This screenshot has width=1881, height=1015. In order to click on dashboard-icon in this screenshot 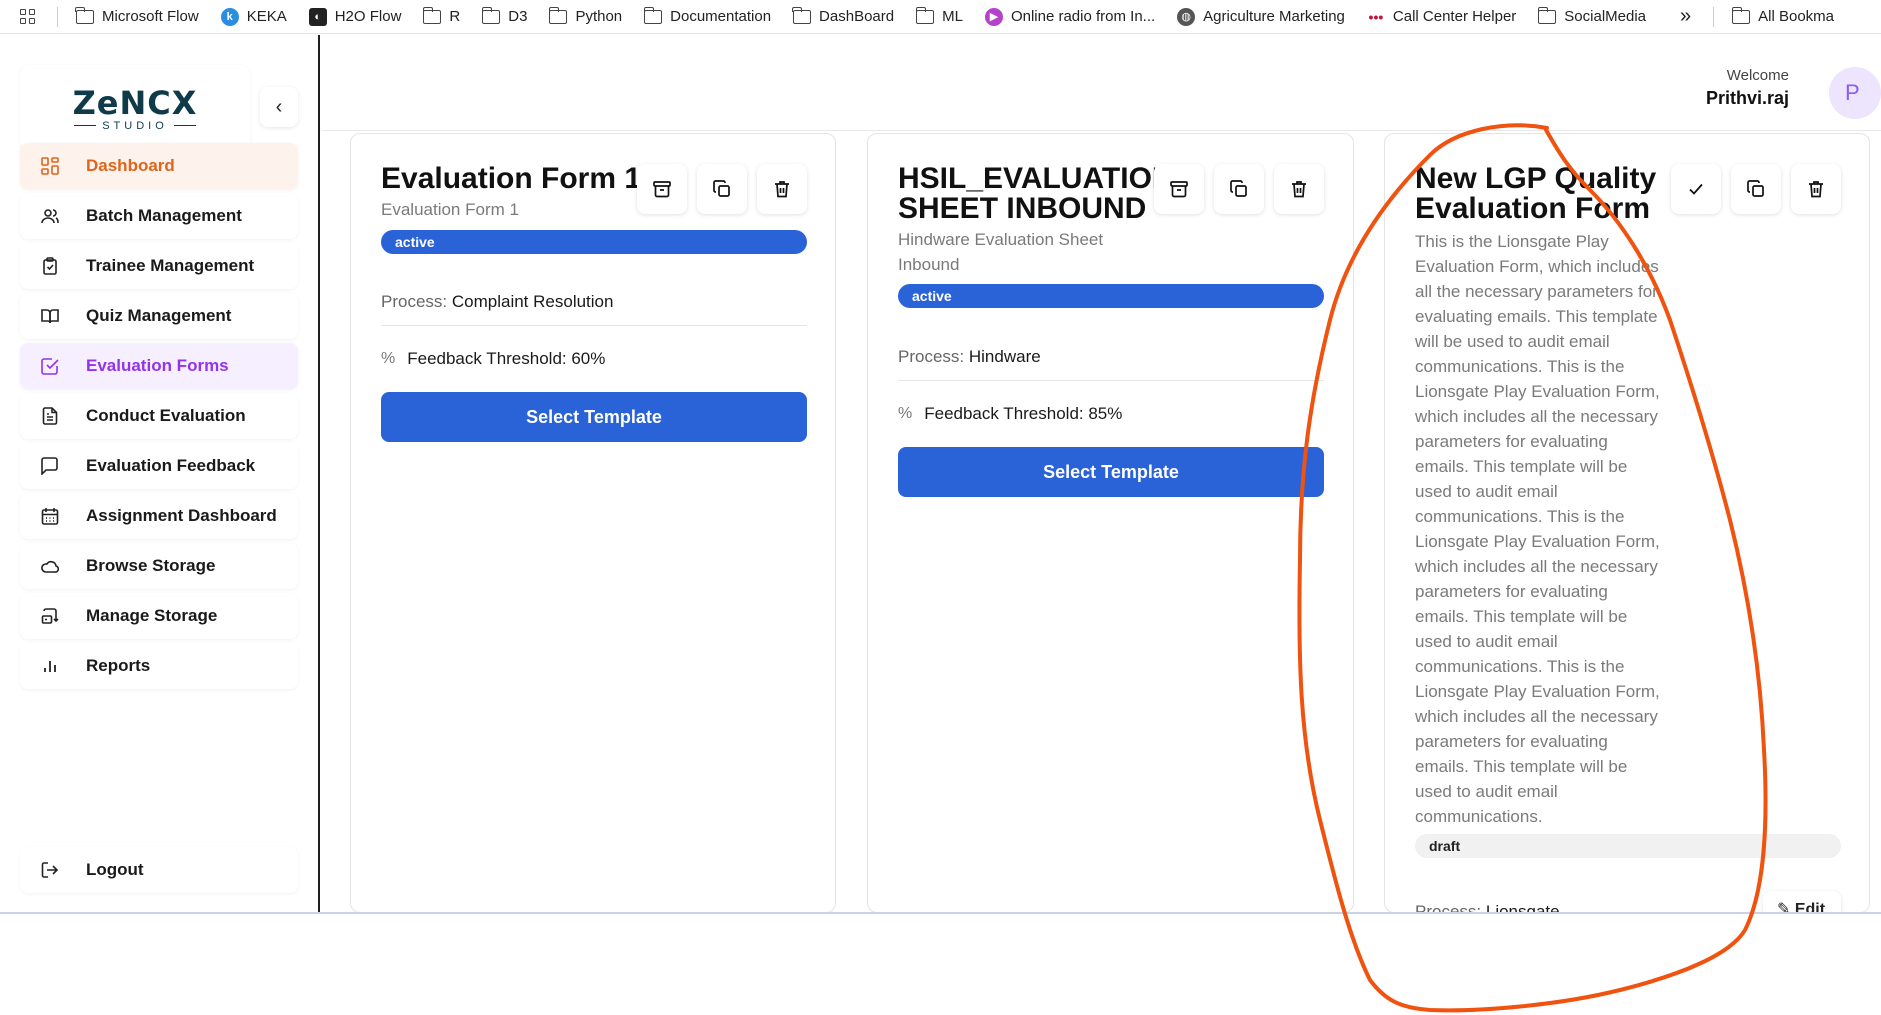, I will do `click(50, 166)`.